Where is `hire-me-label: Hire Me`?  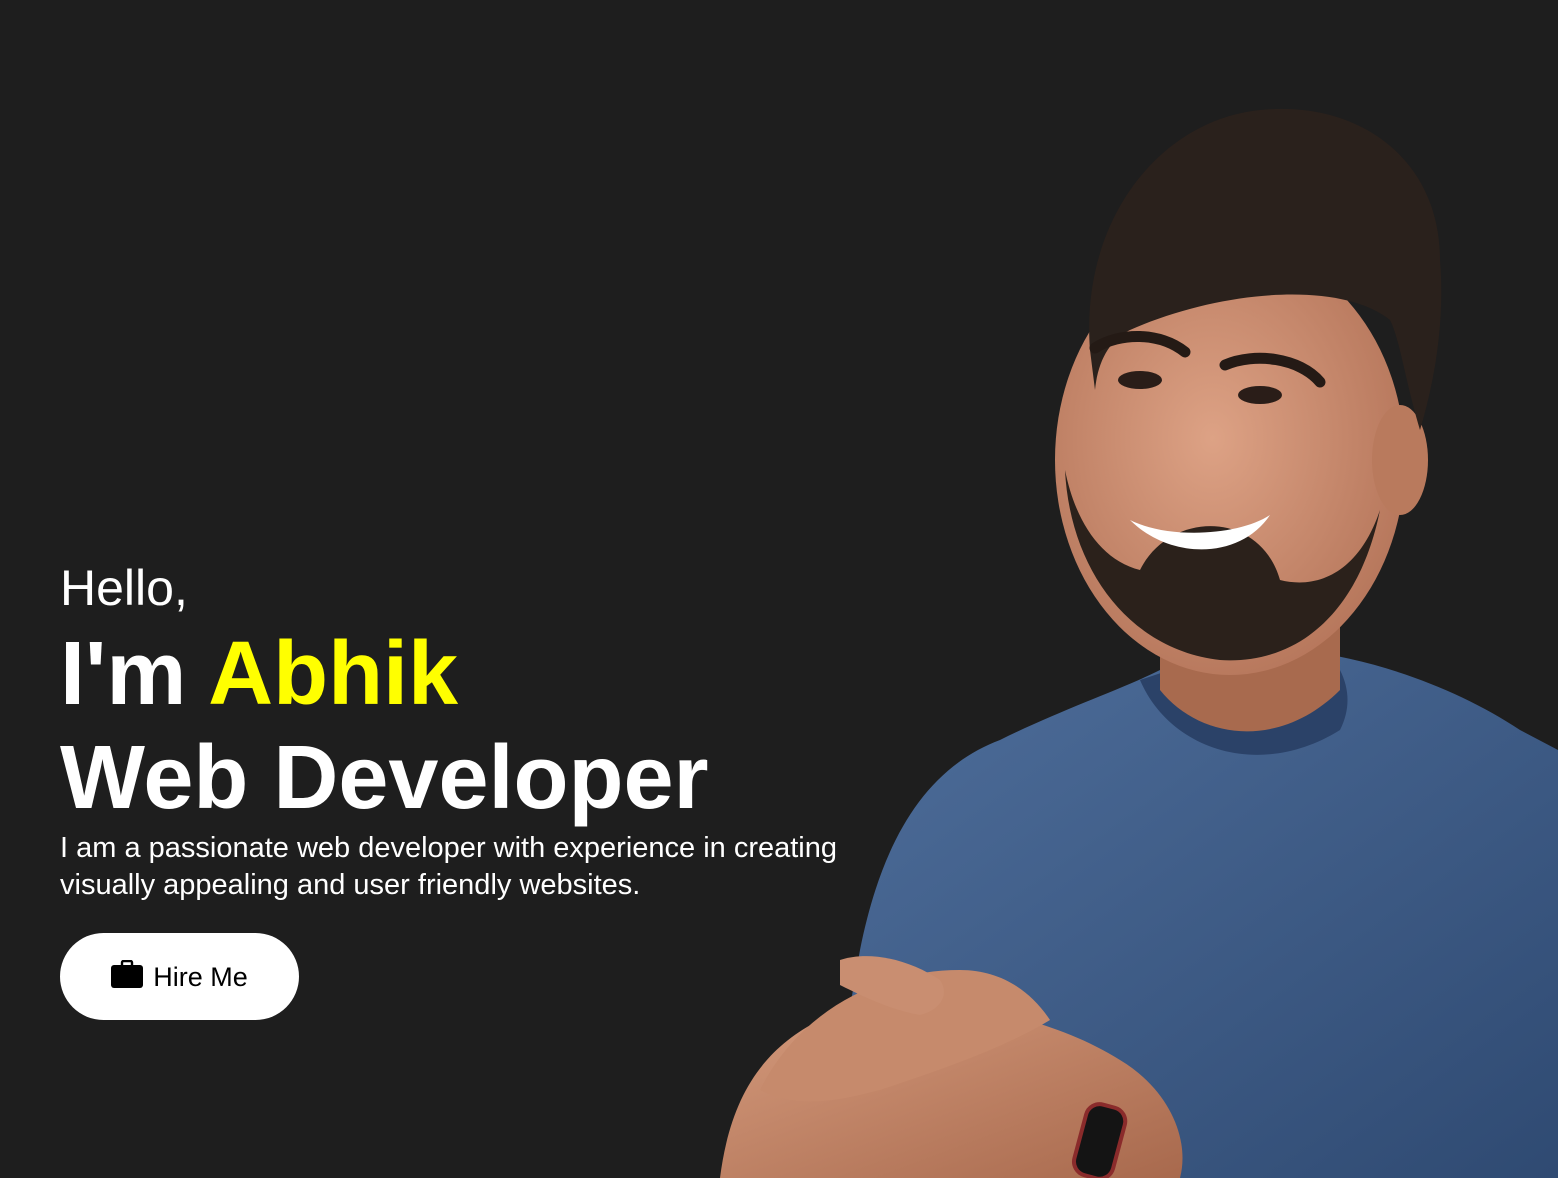
hire-me-label: Hire Me is located at coordinates (200, 977).